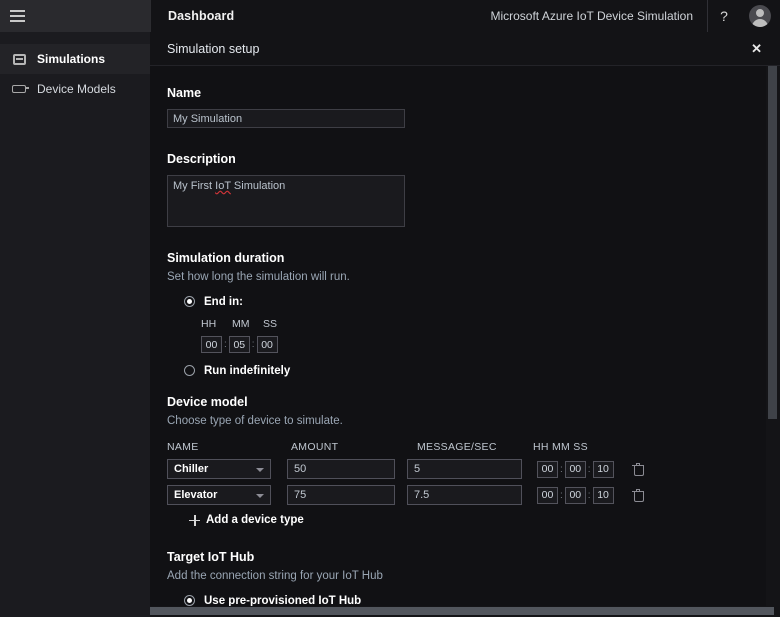  What do you see at coordinates (490, 344) in the screenshot?
I see `duration-time-inputs: 00 : 05 : 00` at bounding box center [490, 344].